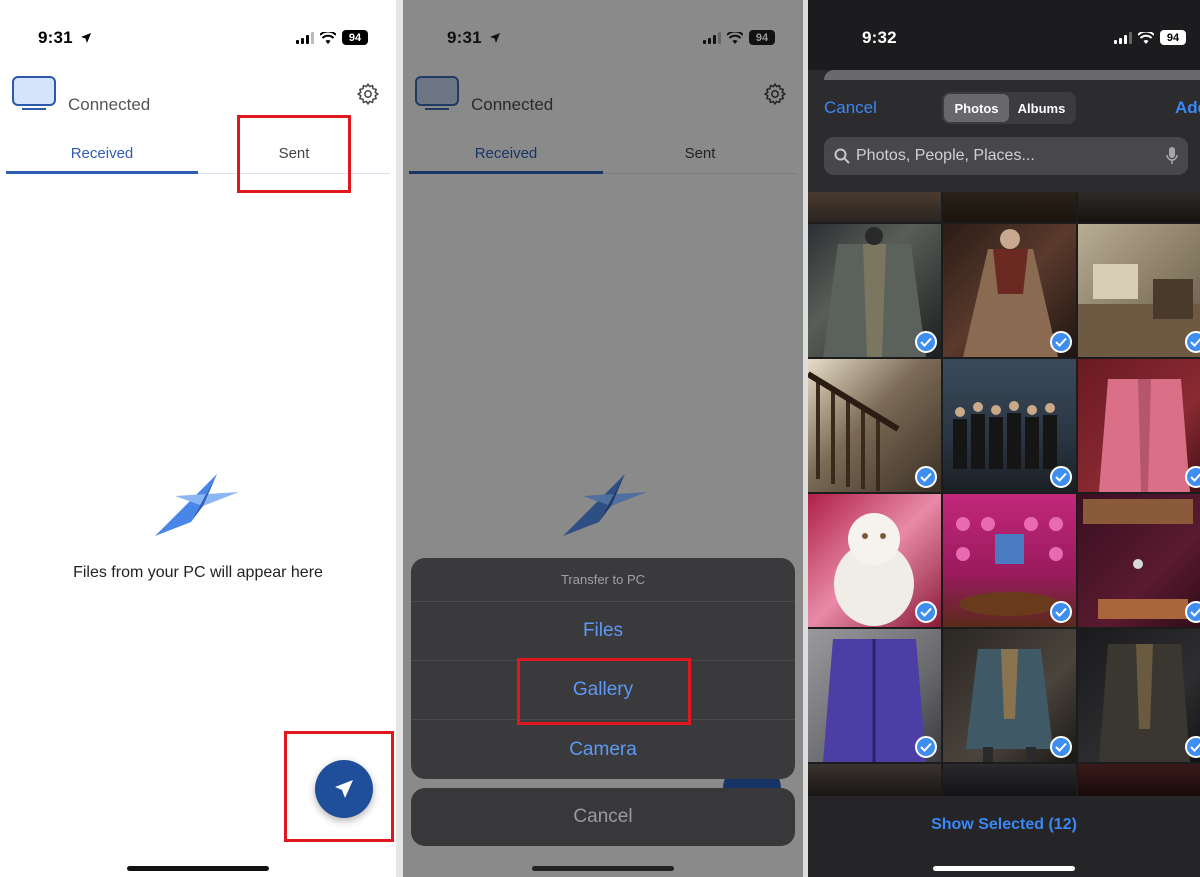  Describe the element at coordinates (1004, 836) in the screenshot. I see `picker-bottom-bar: Show Selected (12)` at that location.